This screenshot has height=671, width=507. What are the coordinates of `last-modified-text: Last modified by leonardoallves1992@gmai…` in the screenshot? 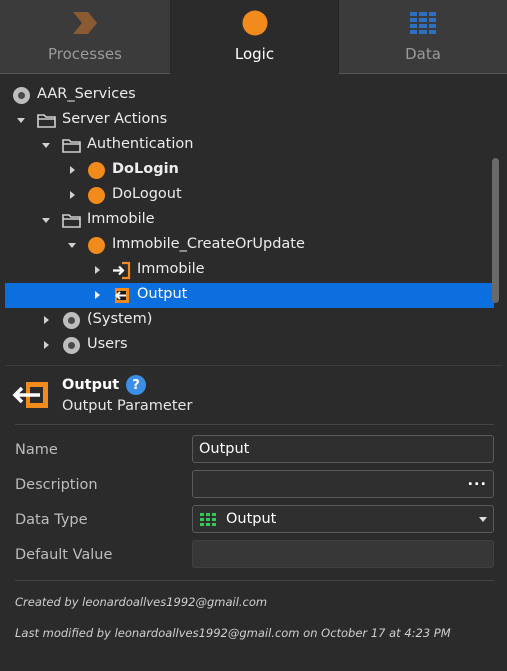 It's located at (233, 633).